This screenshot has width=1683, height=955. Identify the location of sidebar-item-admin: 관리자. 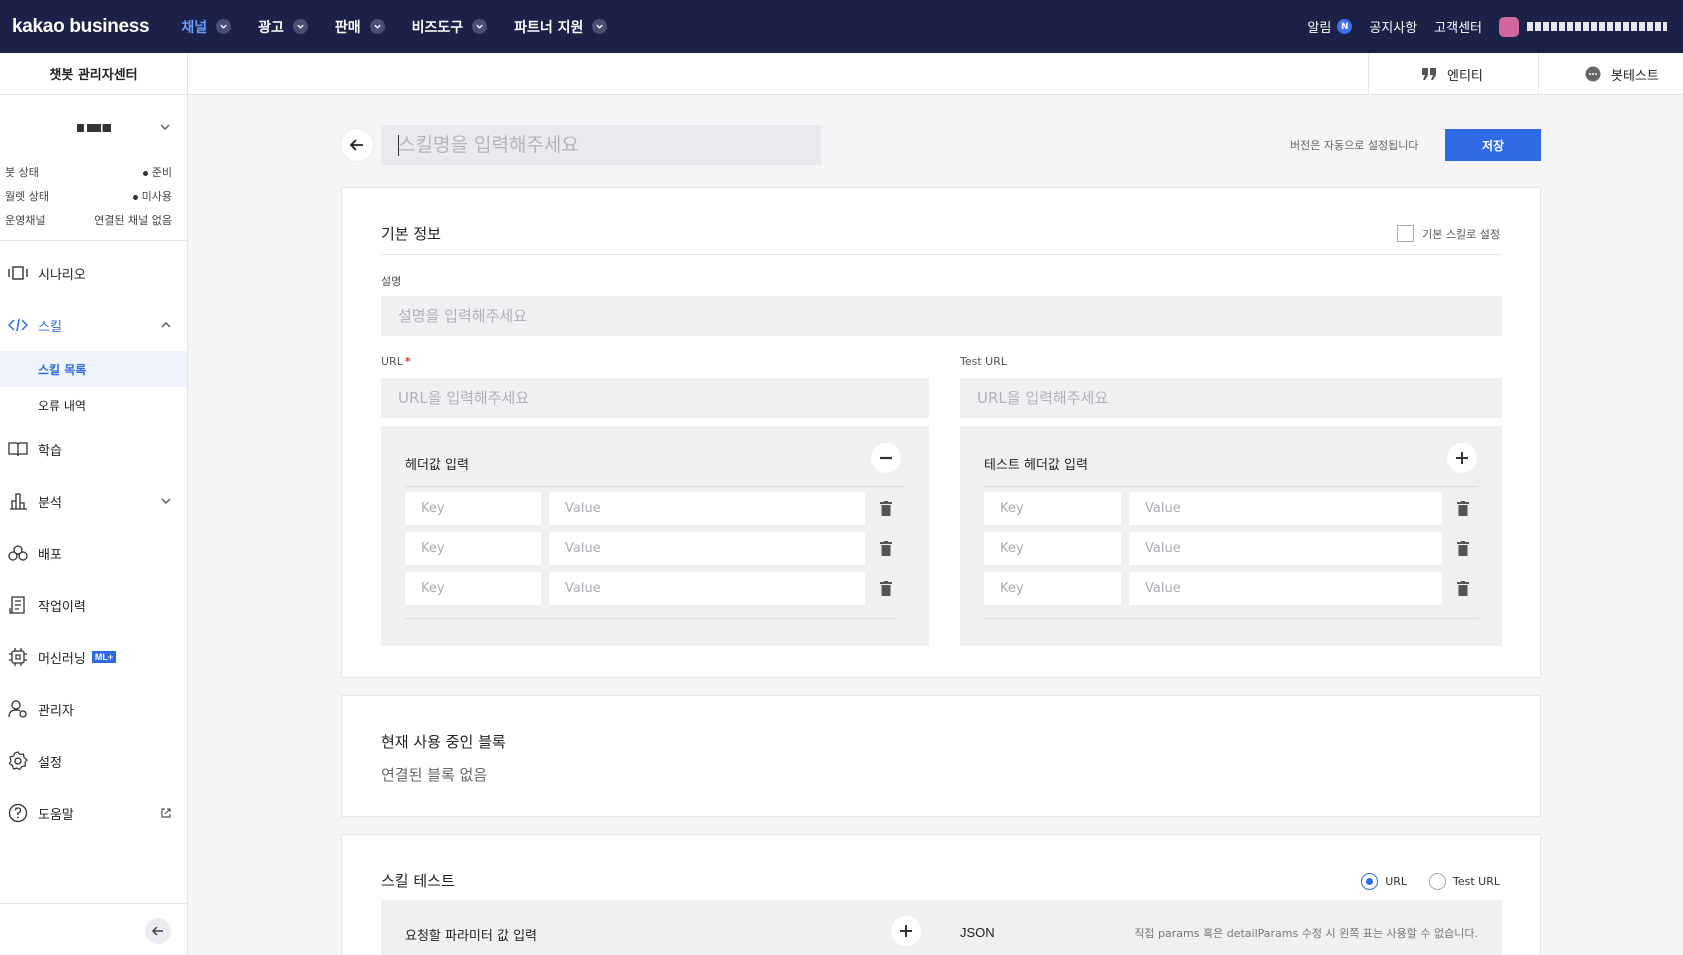
(93, 709).